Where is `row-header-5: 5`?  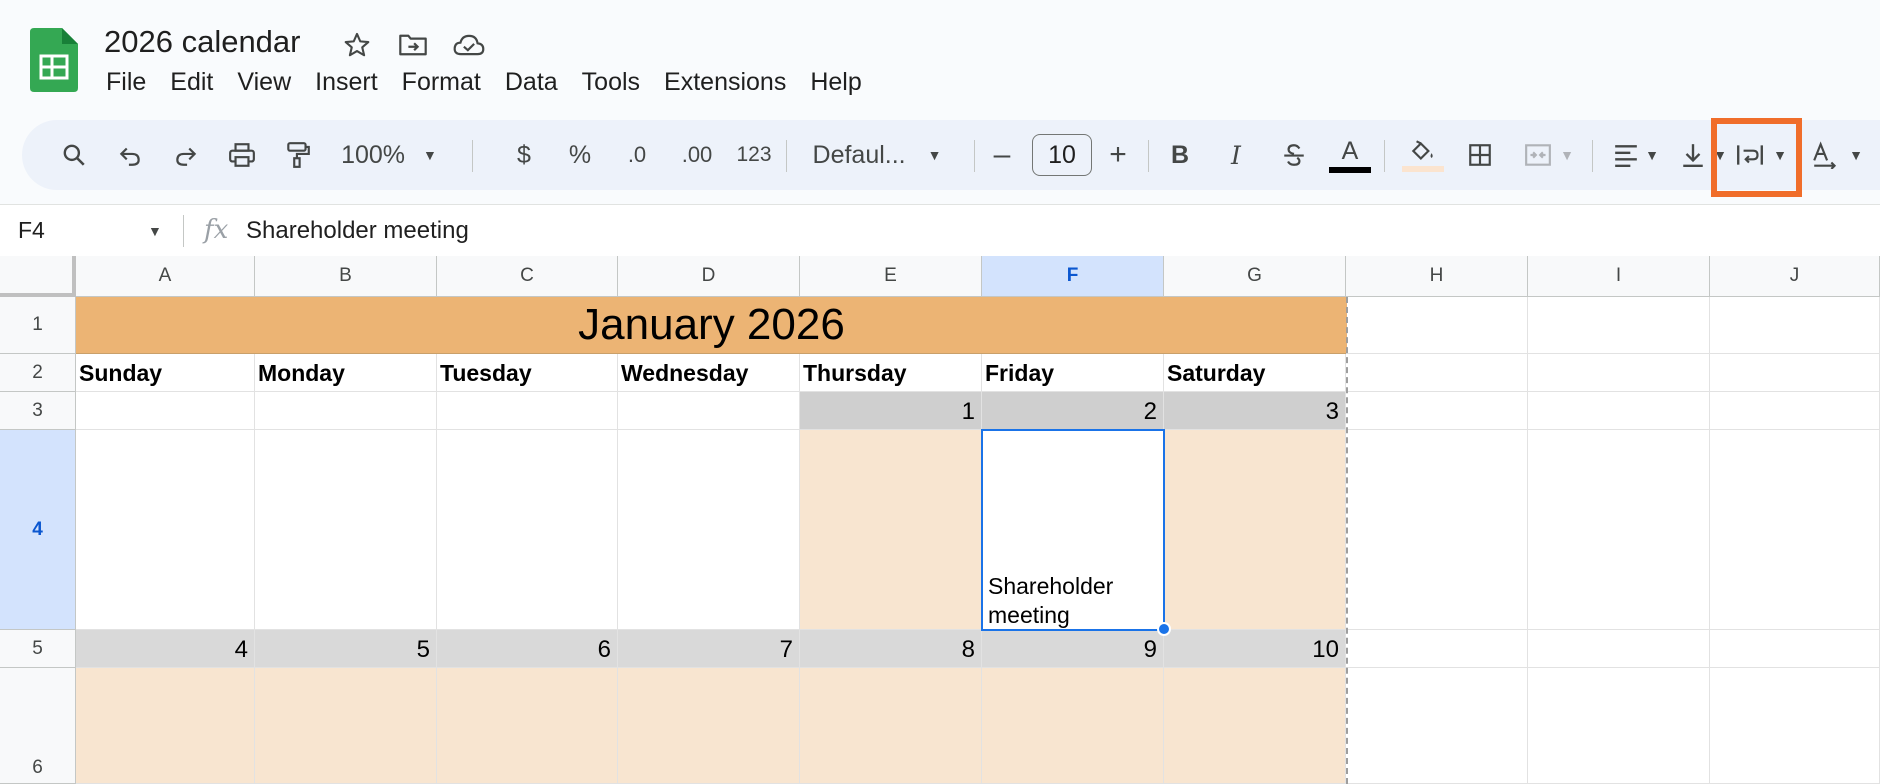 row-header-5: 5 is located at coordinates (38, 649).